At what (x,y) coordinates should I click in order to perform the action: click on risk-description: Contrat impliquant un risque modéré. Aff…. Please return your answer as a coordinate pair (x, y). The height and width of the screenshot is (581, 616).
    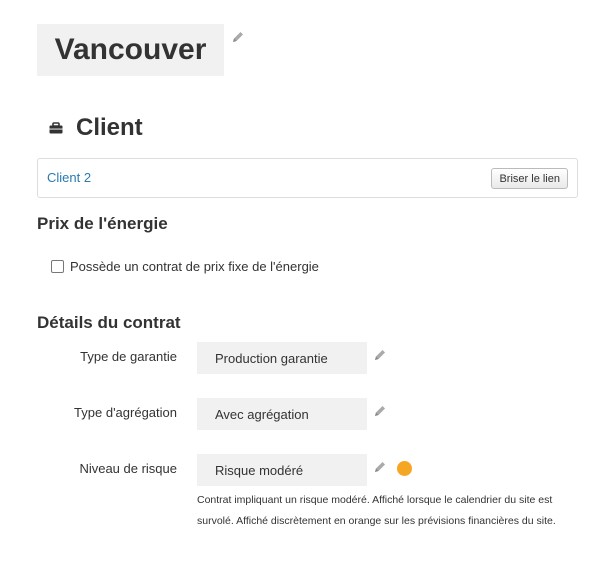
    Looking at the image, I should click on (376, 510).